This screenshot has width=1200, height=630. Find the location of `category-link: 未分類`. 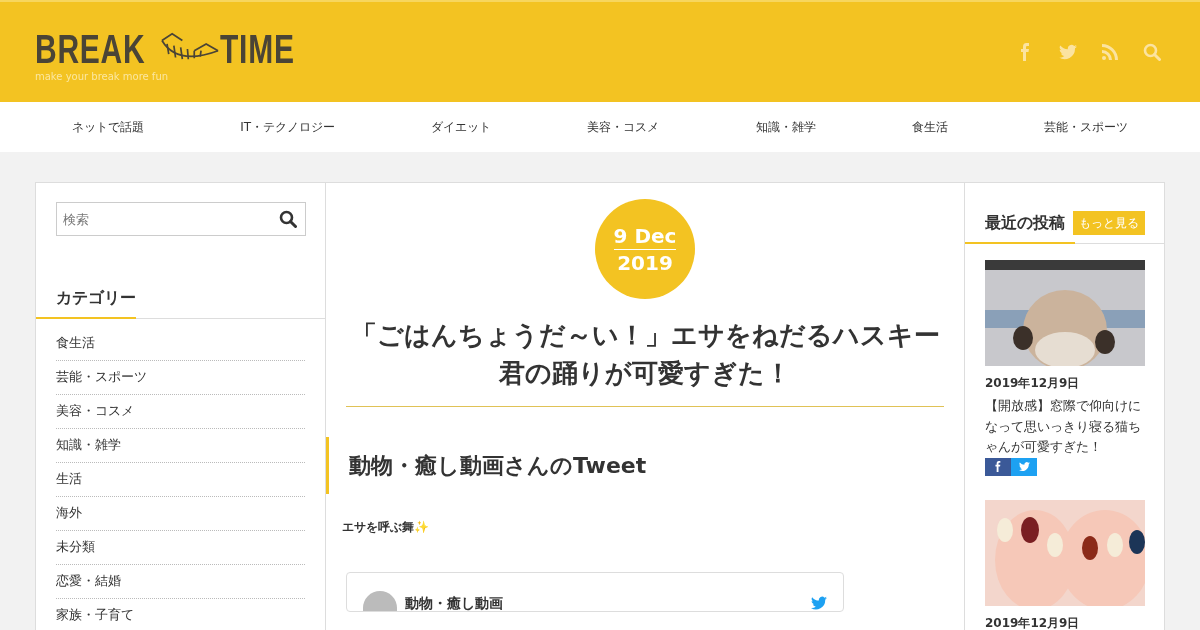

category-link: 未分類 is located at coordinates (180, 548).